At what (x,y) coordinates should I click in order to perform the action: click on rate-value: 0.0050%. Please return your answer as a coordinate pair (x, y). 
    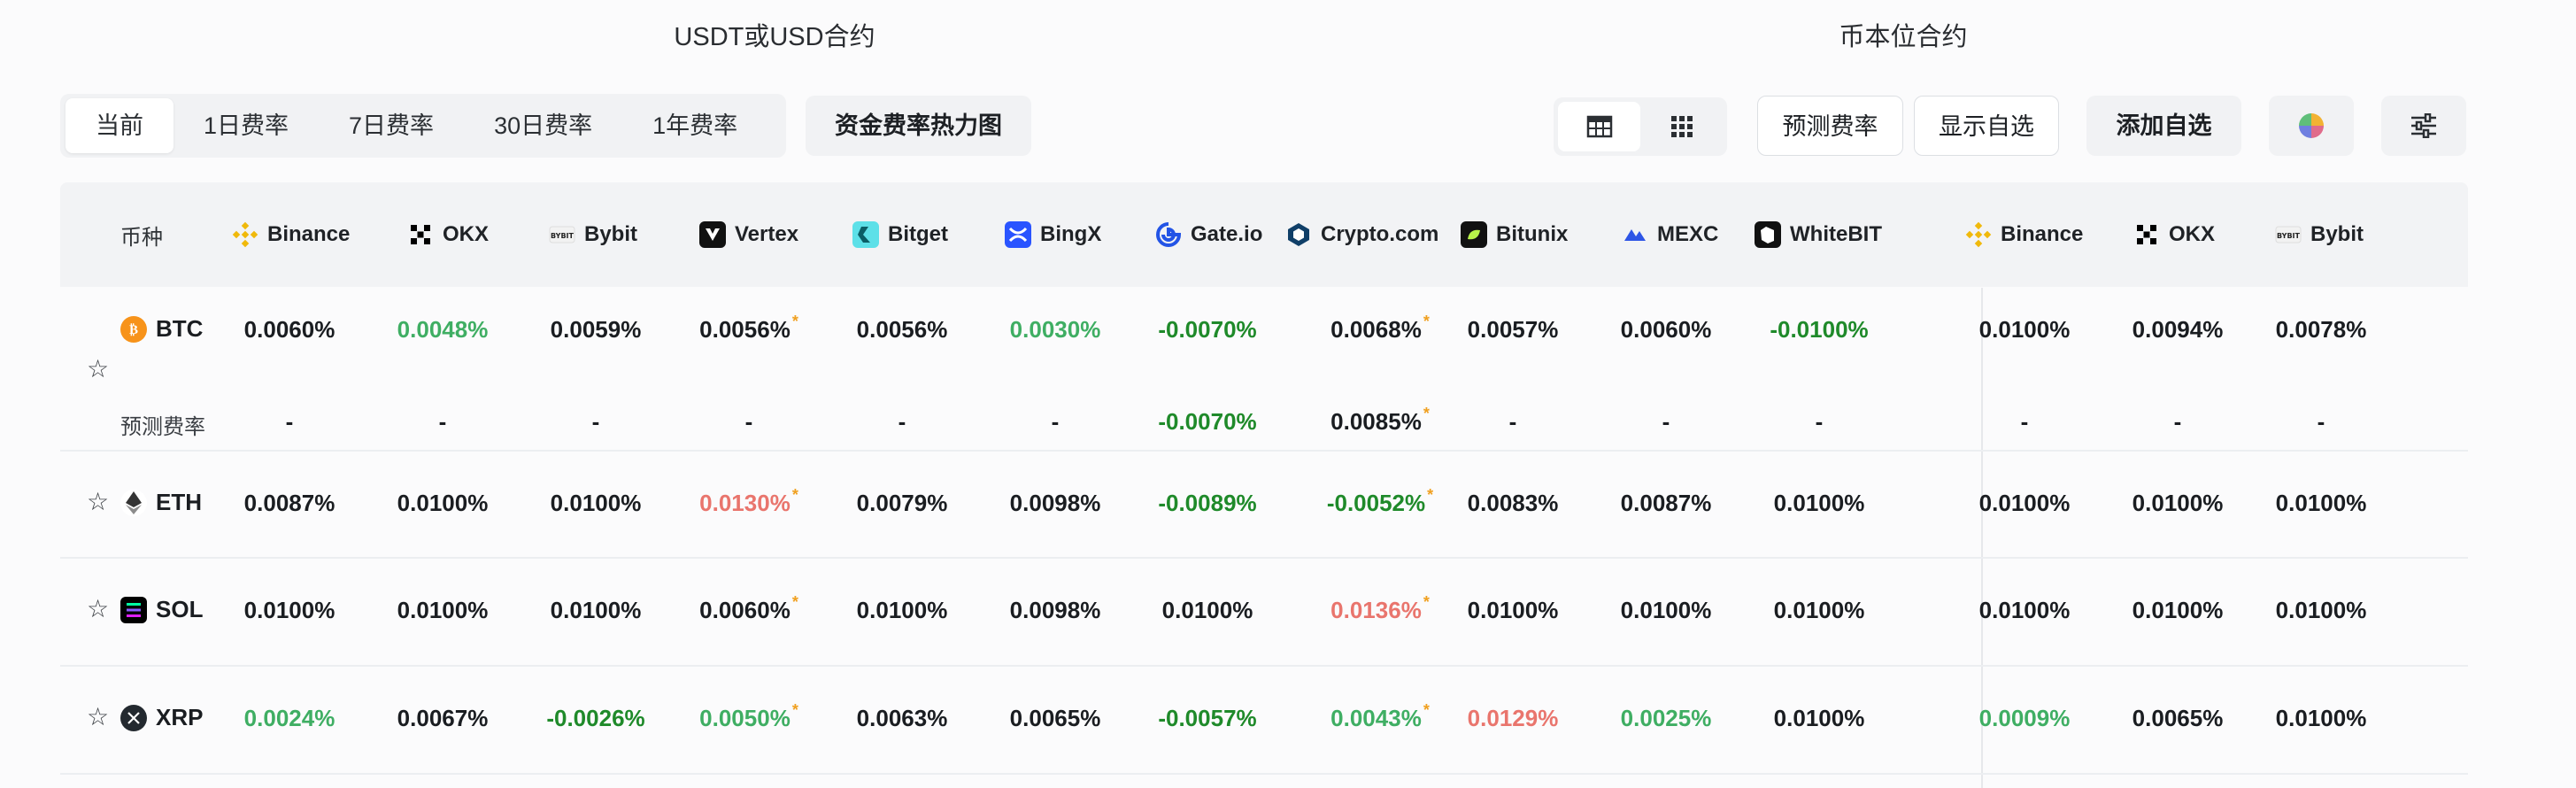
    Looking at the image, I should click on (745, 718).